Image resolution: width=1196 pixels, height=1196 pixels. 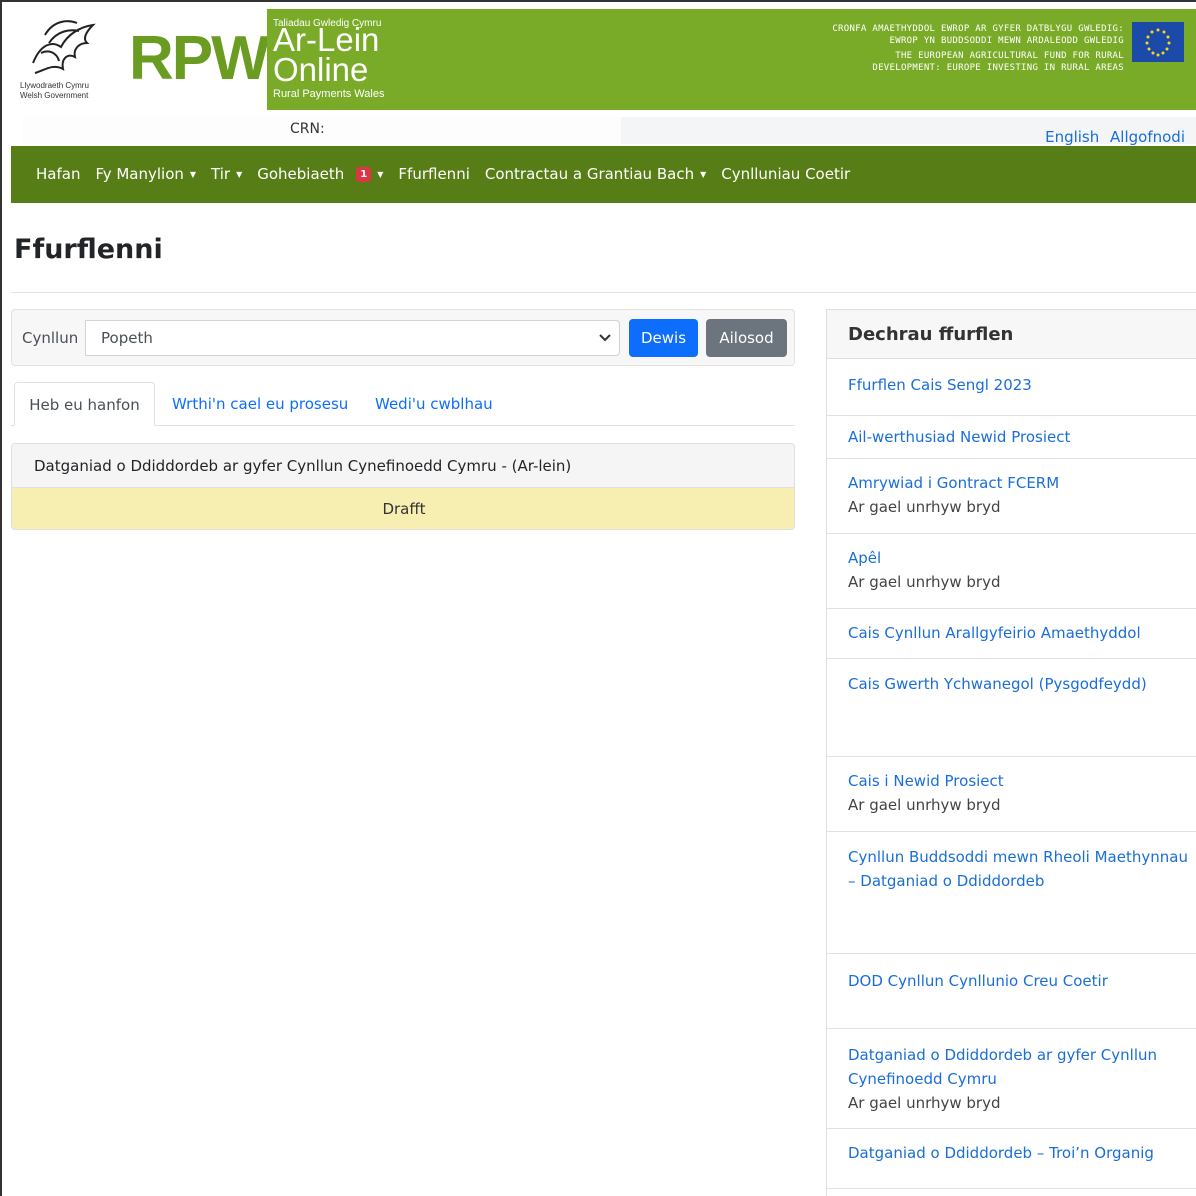 I want to click on reset-button: Ailosod, so click(x=746, y=338).